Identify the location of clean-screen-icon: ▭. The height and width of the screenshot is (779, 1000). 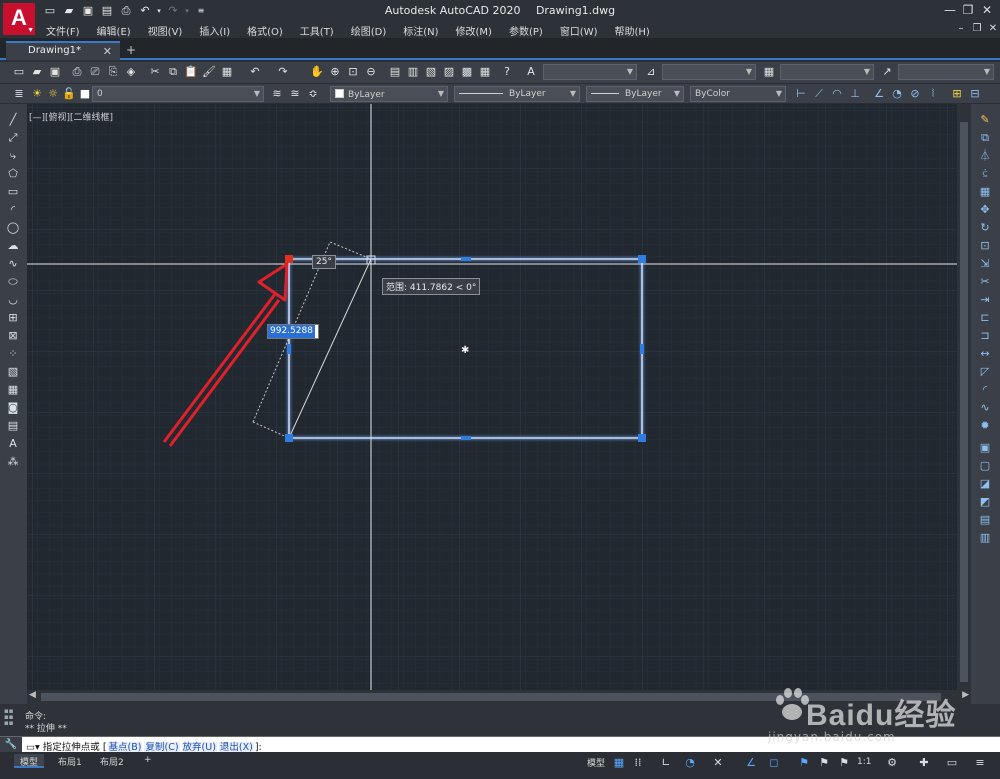
(952, 763).